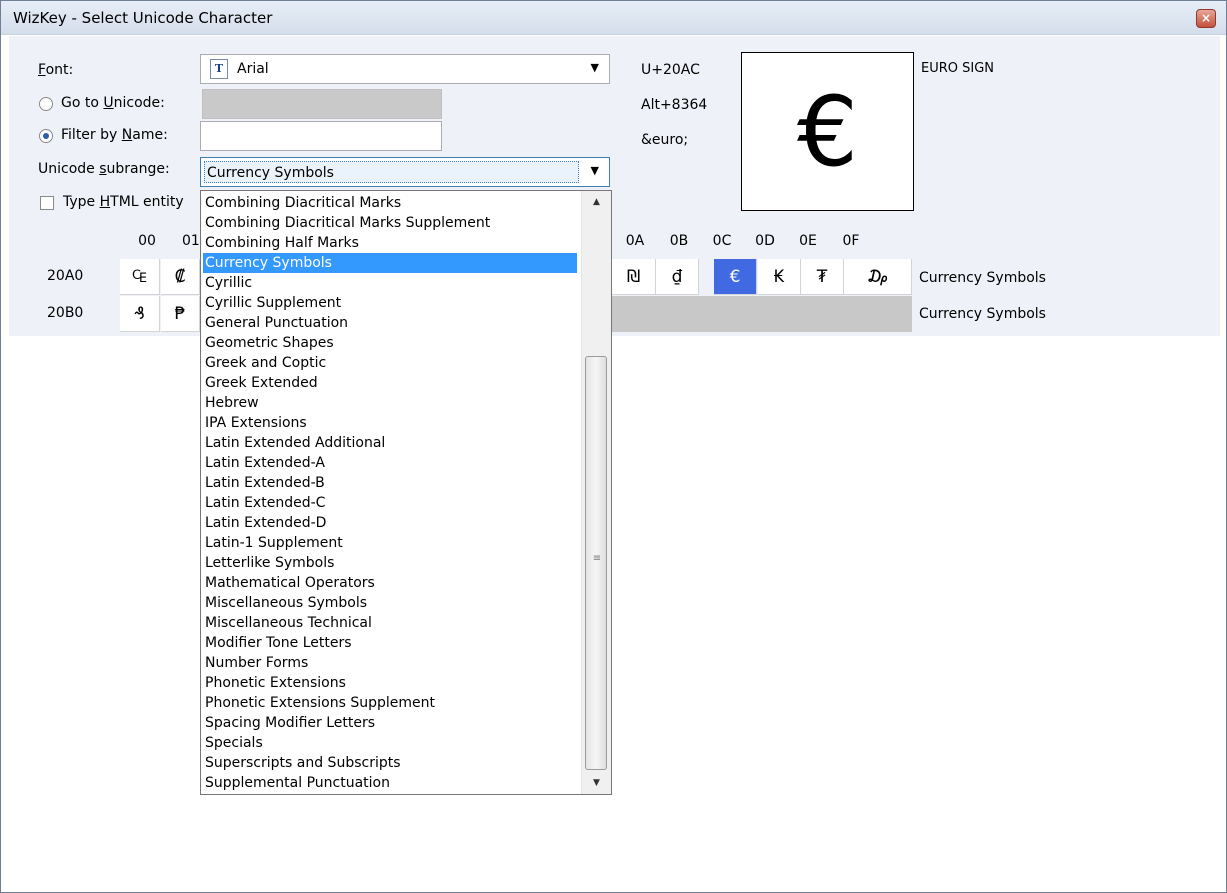  I want to click on dropdown-item: Latin-1 Supplement, so click(390, 543).